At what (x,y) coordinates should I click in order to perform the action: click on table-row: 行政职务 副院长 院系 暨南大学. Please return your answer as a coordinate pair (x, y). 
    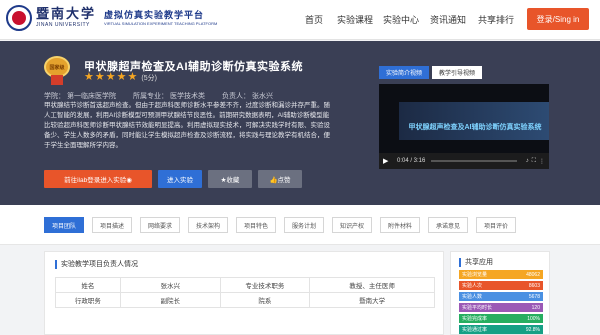
    Looking at the image, I should click on (245, 300).